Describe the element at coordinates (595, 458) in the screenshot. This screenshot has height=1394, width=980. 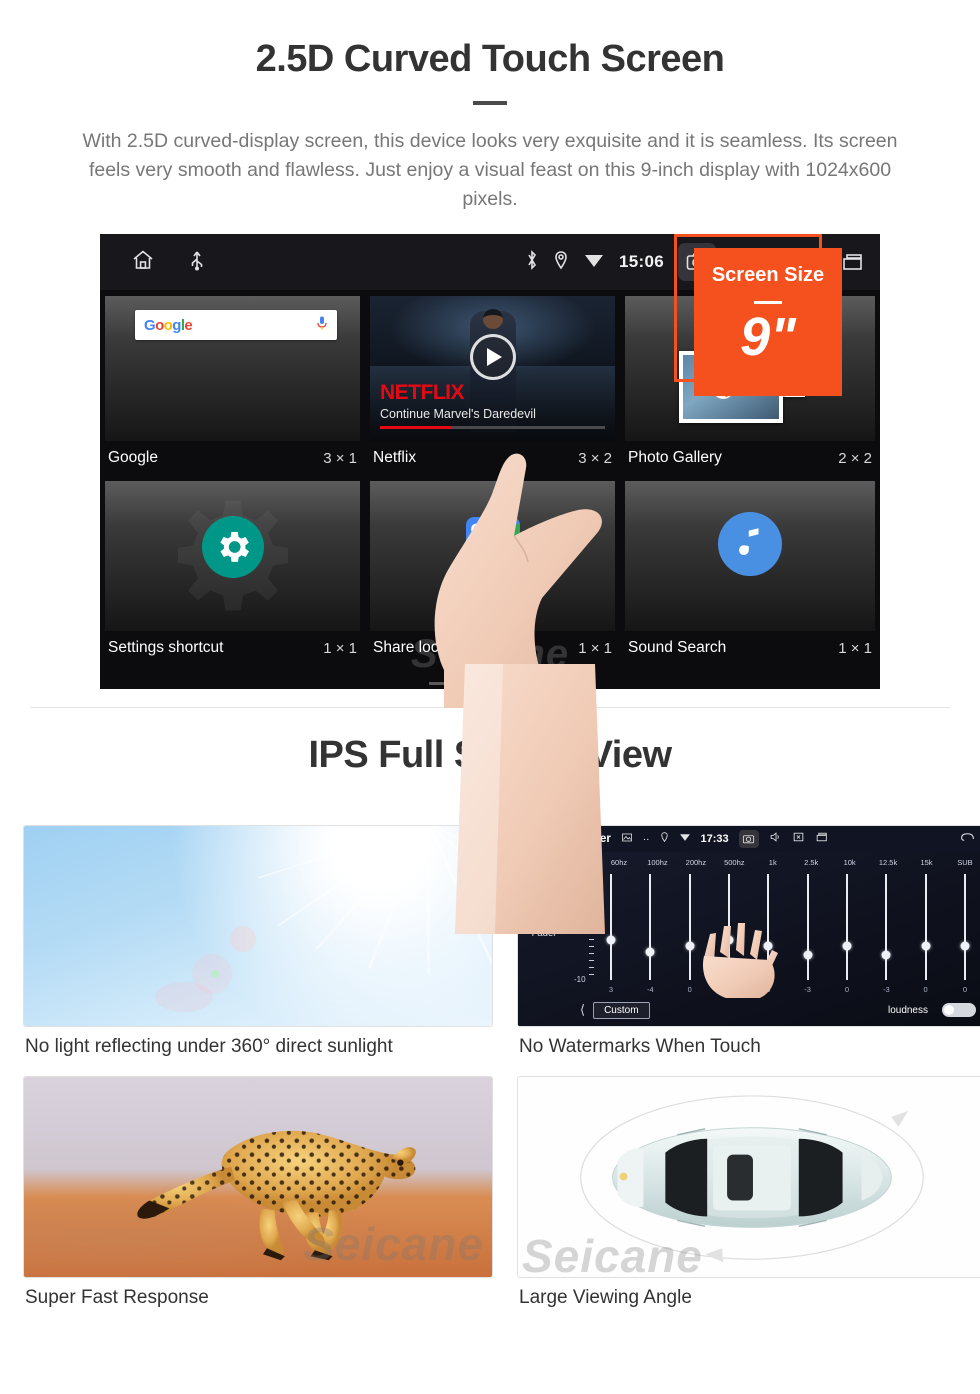
I see `widget-size: 3 × 2` at that location.